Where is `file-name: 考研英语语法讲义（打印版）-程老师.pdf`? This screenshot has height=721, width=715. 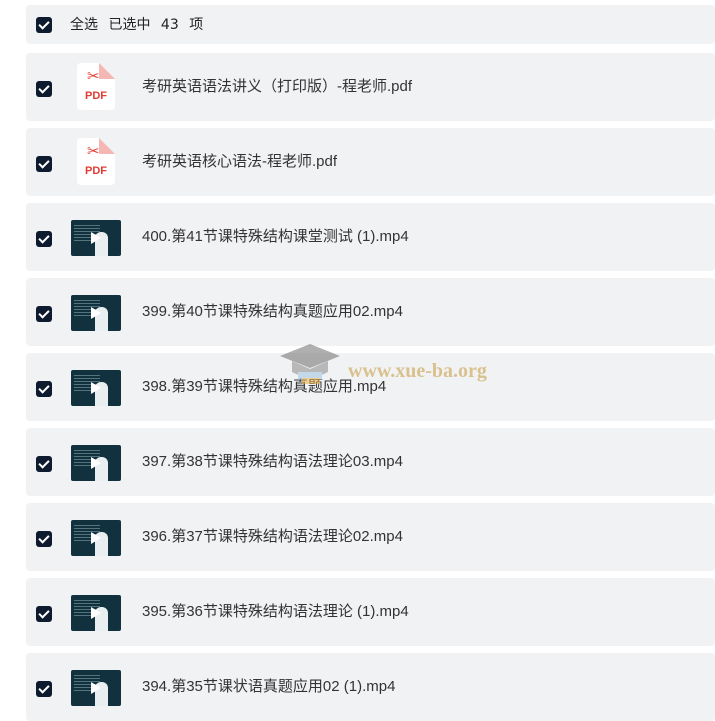
file-name: 考研英语语法讲义（打印版）-程老师.pdf is located at coordinates (277, 87).